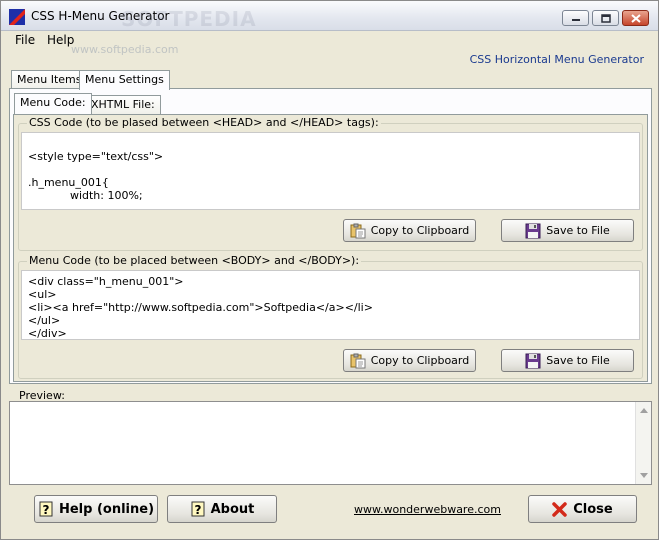 This screenshot has width=659, height=540. Describe the element at coordinates (644, 410) in the screenshot. I see `scroll-up-icon` at that location.